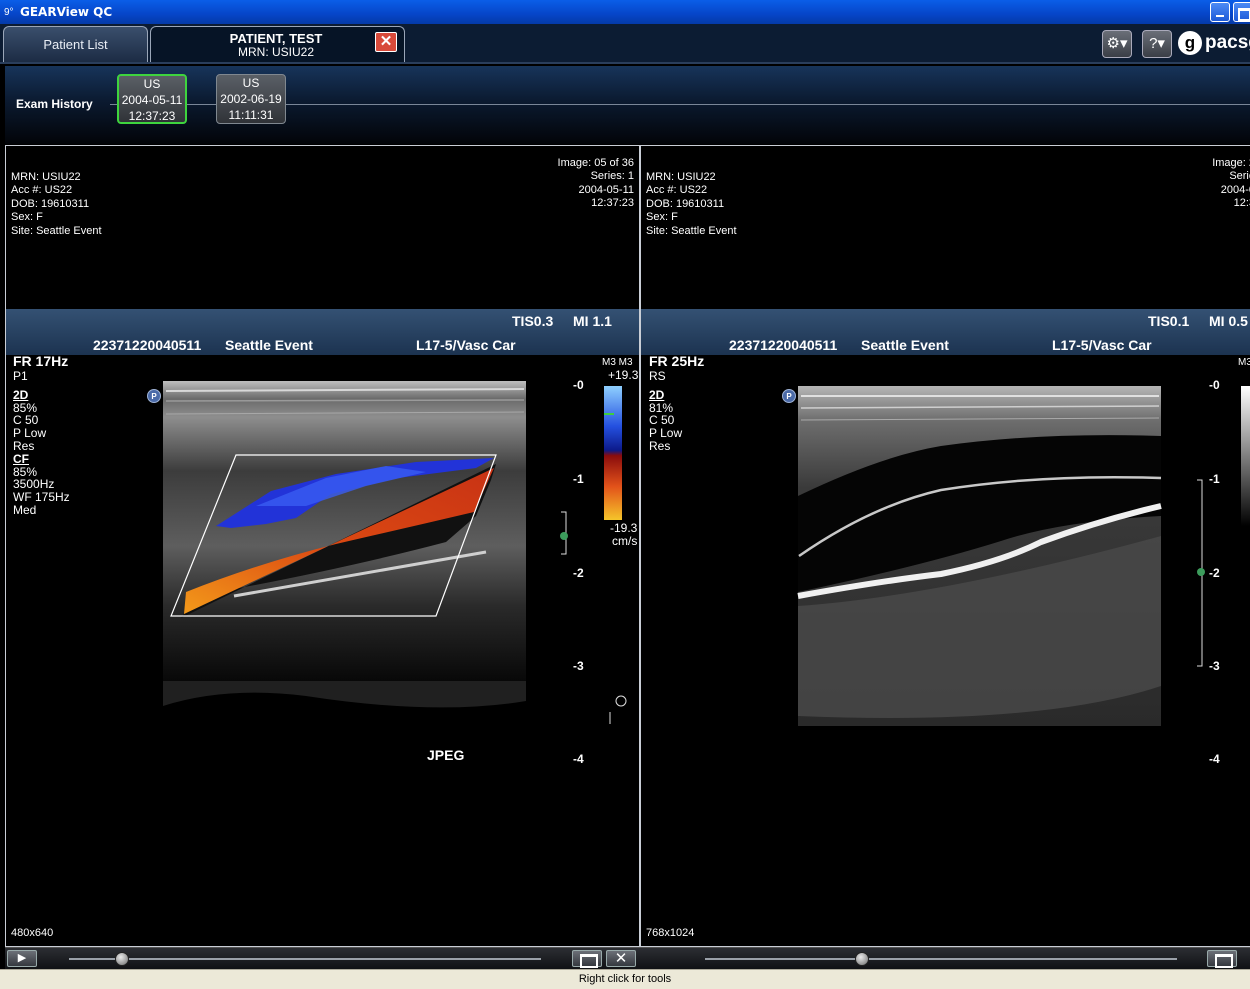 The image size is (1250, 989). I want to click on status-bar: Right click for tools, so click(625, 979).